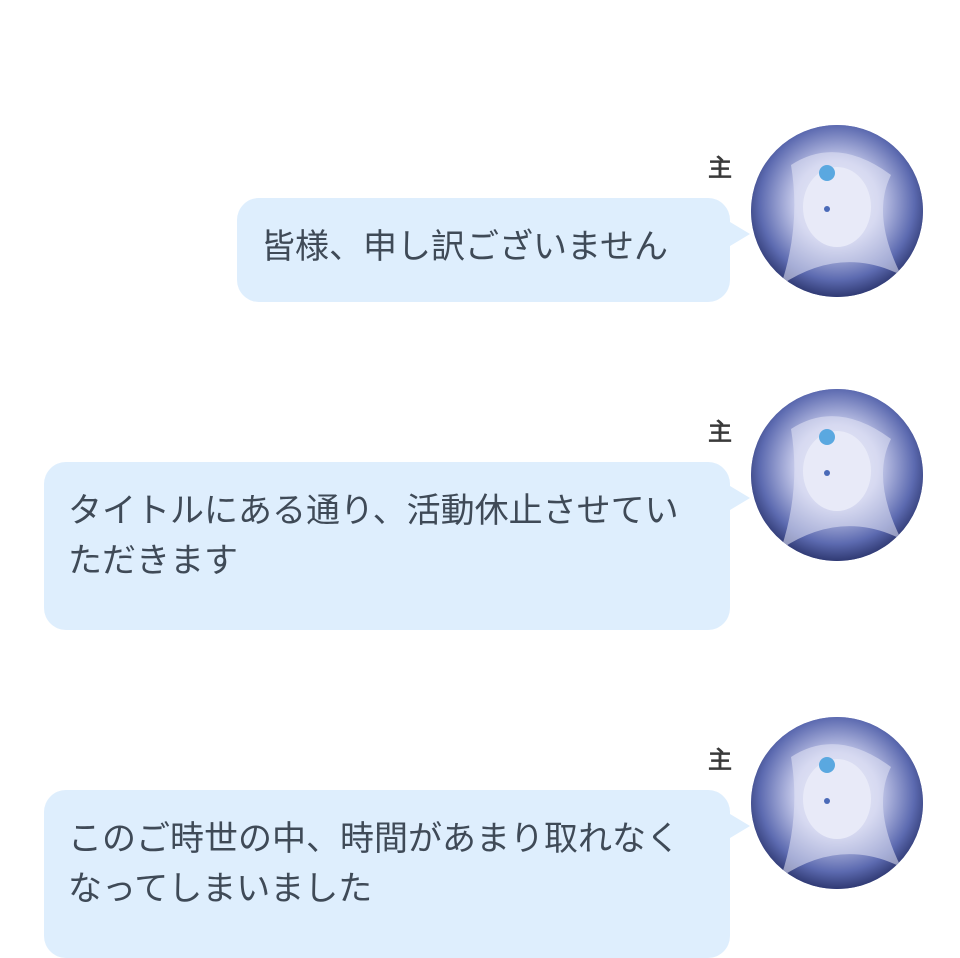 This screenshot has height=958, width=960. Describe the element at coordinates (837, 803) in the screenshot. I see `character-avatar` at that location.